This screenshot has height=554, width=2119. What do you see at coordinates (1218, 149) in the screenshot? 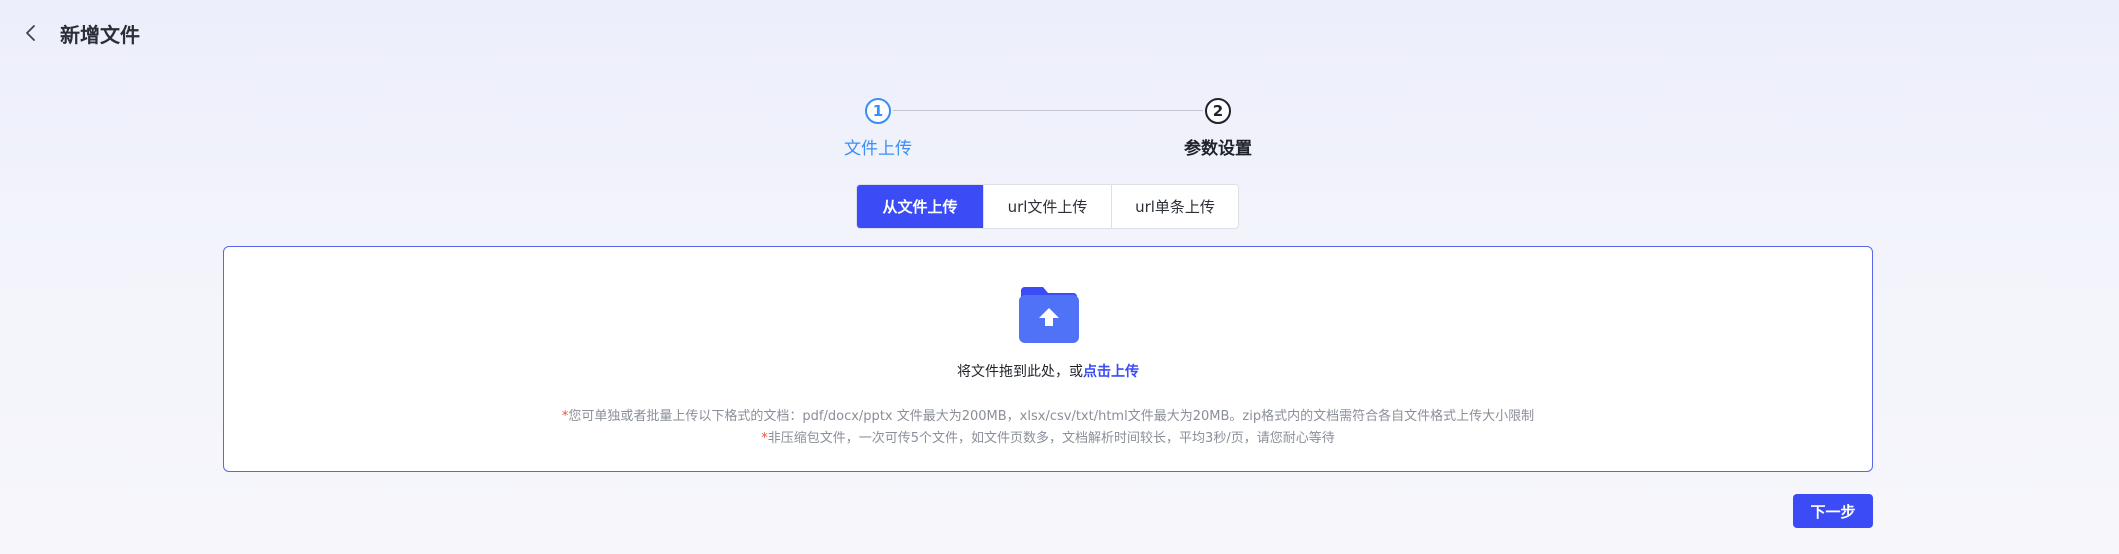
I see `step-label: 参数设置` at bounding box center [1218, 149].